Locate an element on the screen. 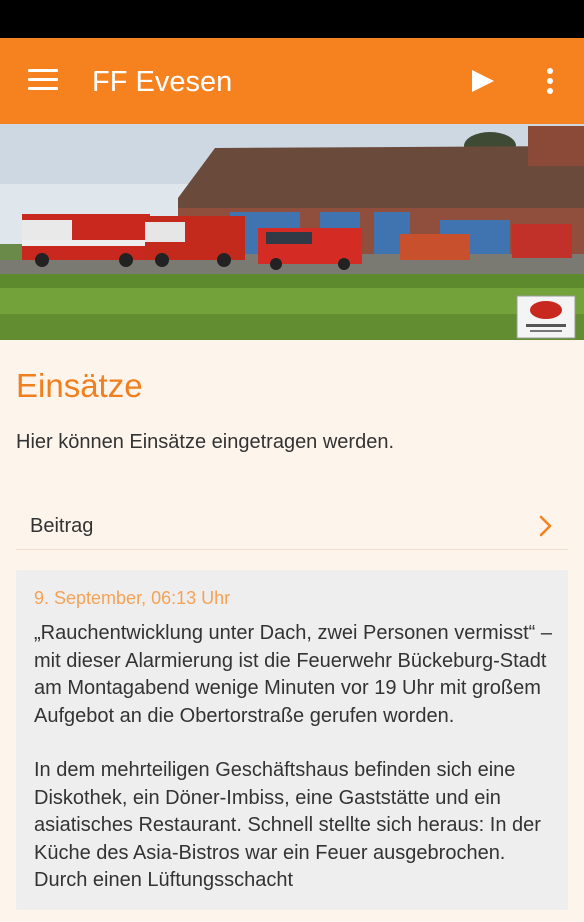 The image size is (584, 922). menu-icon is located at coordinates (43, 81).